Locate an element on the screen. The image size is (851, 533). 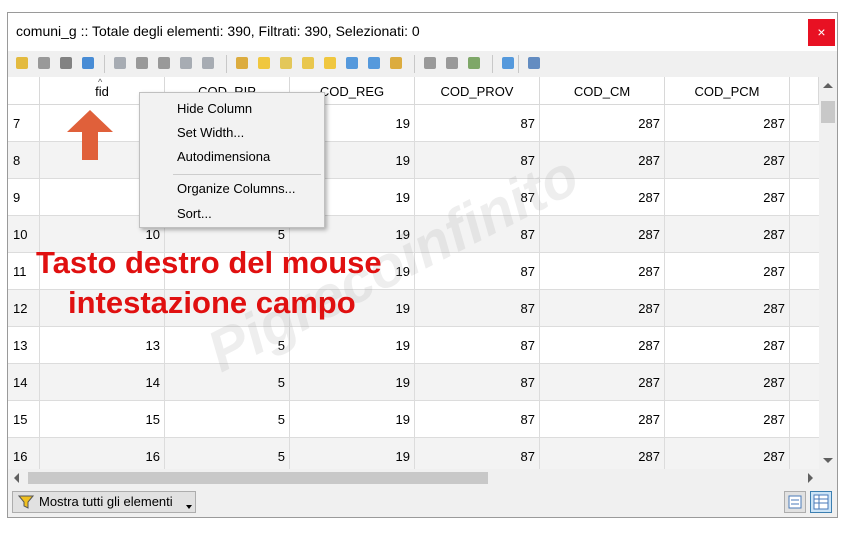
reload-icon is located at coordinates (88, 63).